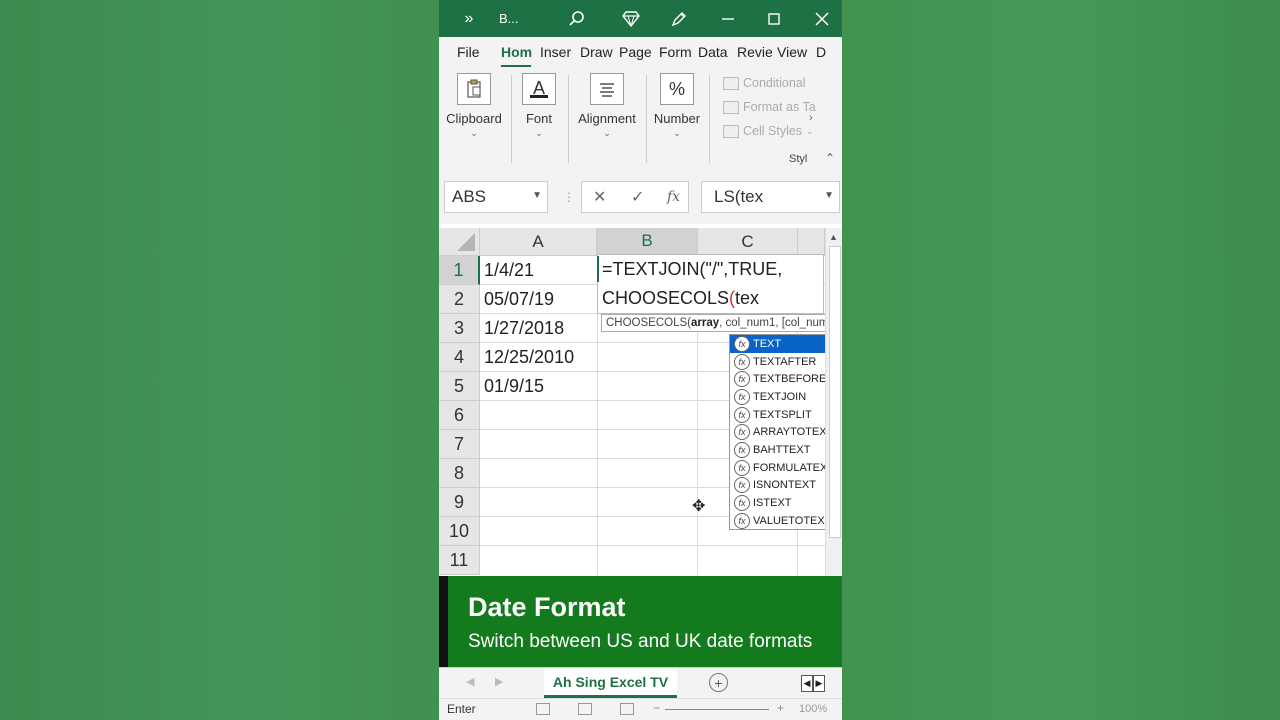 This screenshot has height=720, width=1280. I want to click on number-label: Number, so click(677, 118).